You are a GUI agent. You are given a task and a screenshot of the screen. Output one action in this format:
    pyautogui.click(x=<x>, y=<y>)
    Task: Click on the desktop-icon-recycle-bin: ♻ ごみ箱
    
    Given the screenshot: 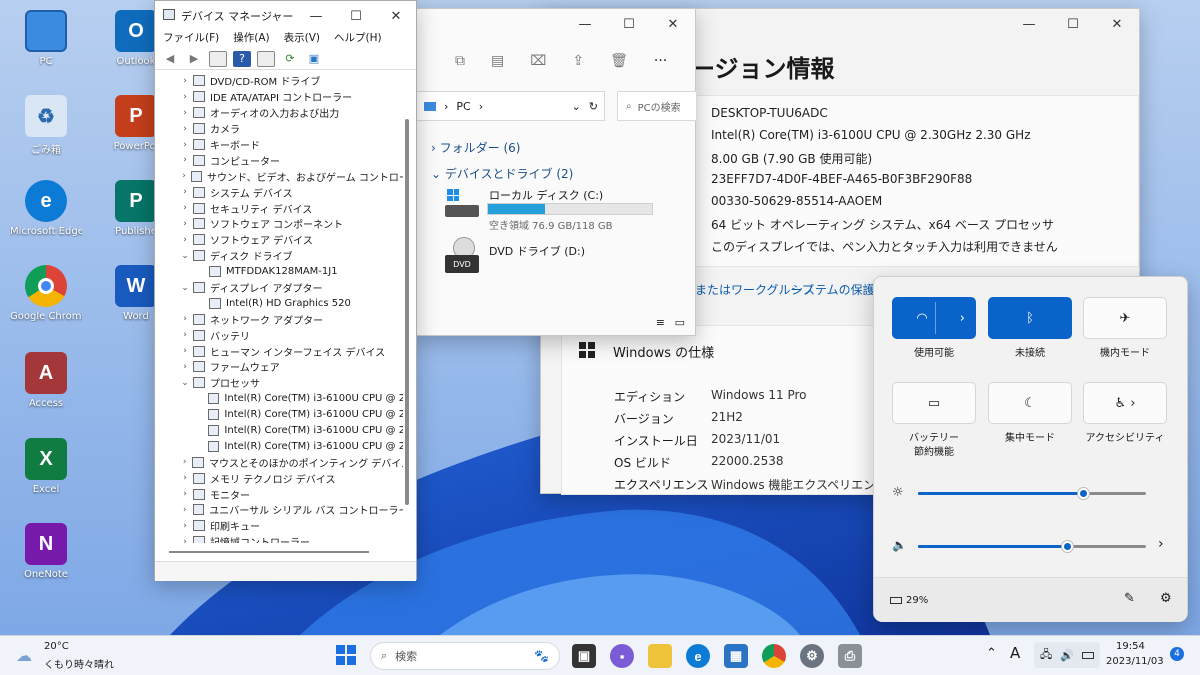 What is the action you would take?
    pyautogui.click(x=46, y=125)
    